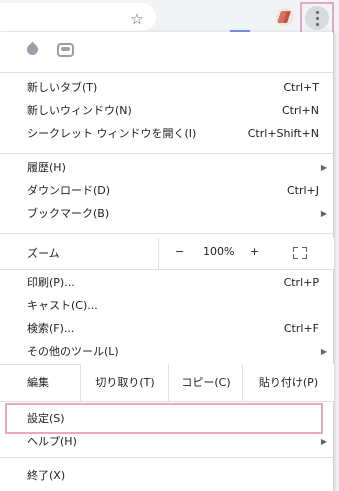  I want to click on menu-item-shortcut: Ctrl+P, so click(301, 282).